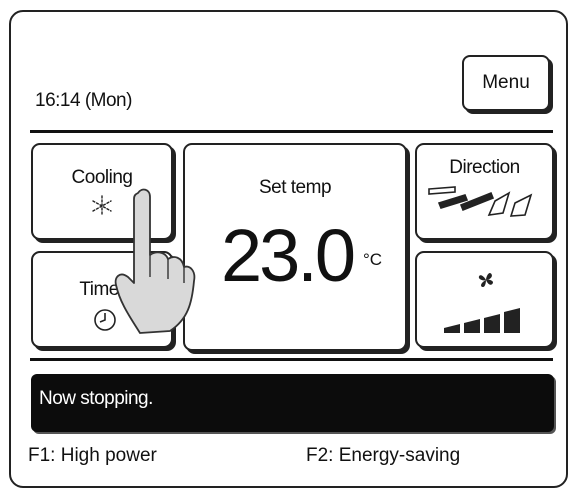  What do you see at coordinates (291, 131) in the screenshot?
I see `header-divider` at bounding box center [291, 131].